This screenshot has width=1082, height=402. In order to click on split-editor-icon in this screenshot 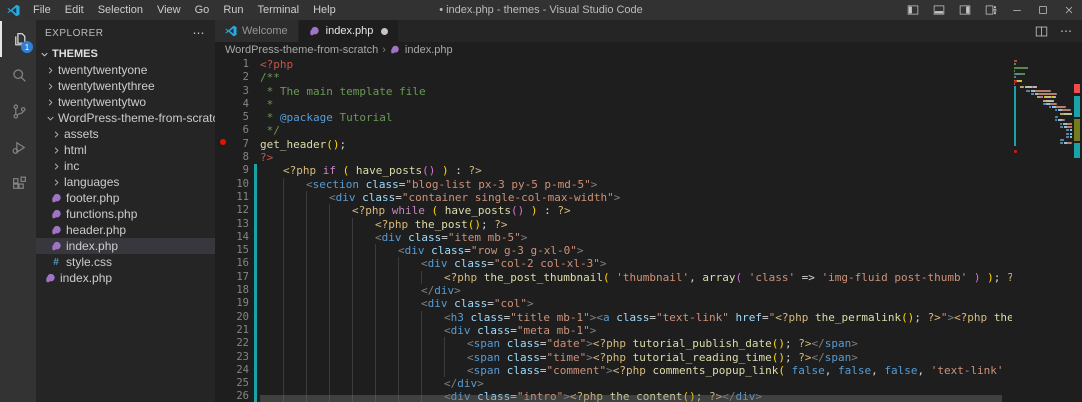, I will do `click(1041, 31)`.